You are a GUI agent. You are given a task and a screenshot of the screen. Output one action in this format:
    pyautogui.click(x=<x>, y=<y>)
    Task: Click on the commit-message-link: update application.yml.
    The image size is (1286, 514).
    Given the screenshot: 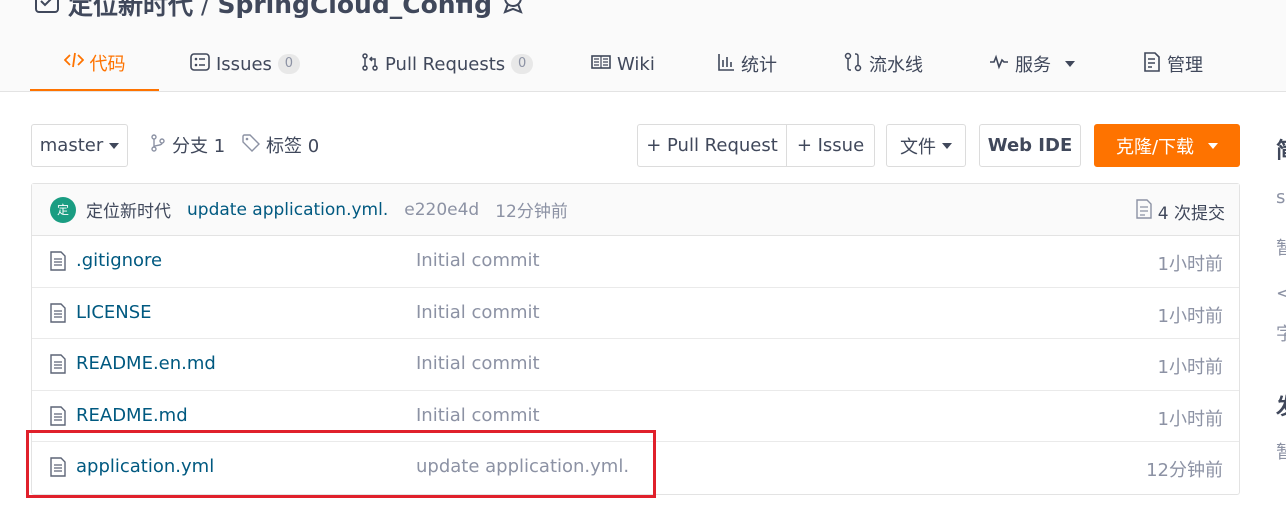 What is the action you would take?
    pyautogui.click(x=287, y=210)
    